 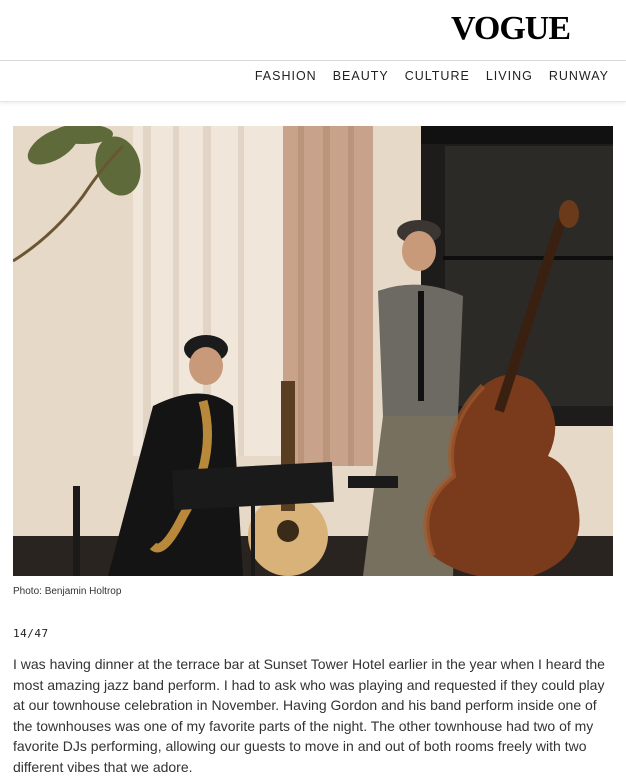 What do you see at coordinates (67, 591) in the screenshot?
I see `photo-credit: Photo: Benjamin Holtrop` at bounding box center [67, 591].